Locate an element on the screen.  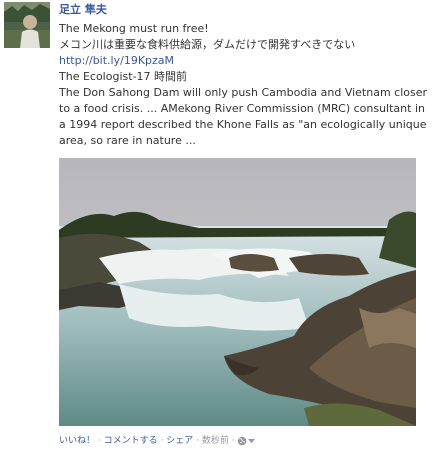
author-name: 足立 隼夫 is located at coordinates (245, 9).